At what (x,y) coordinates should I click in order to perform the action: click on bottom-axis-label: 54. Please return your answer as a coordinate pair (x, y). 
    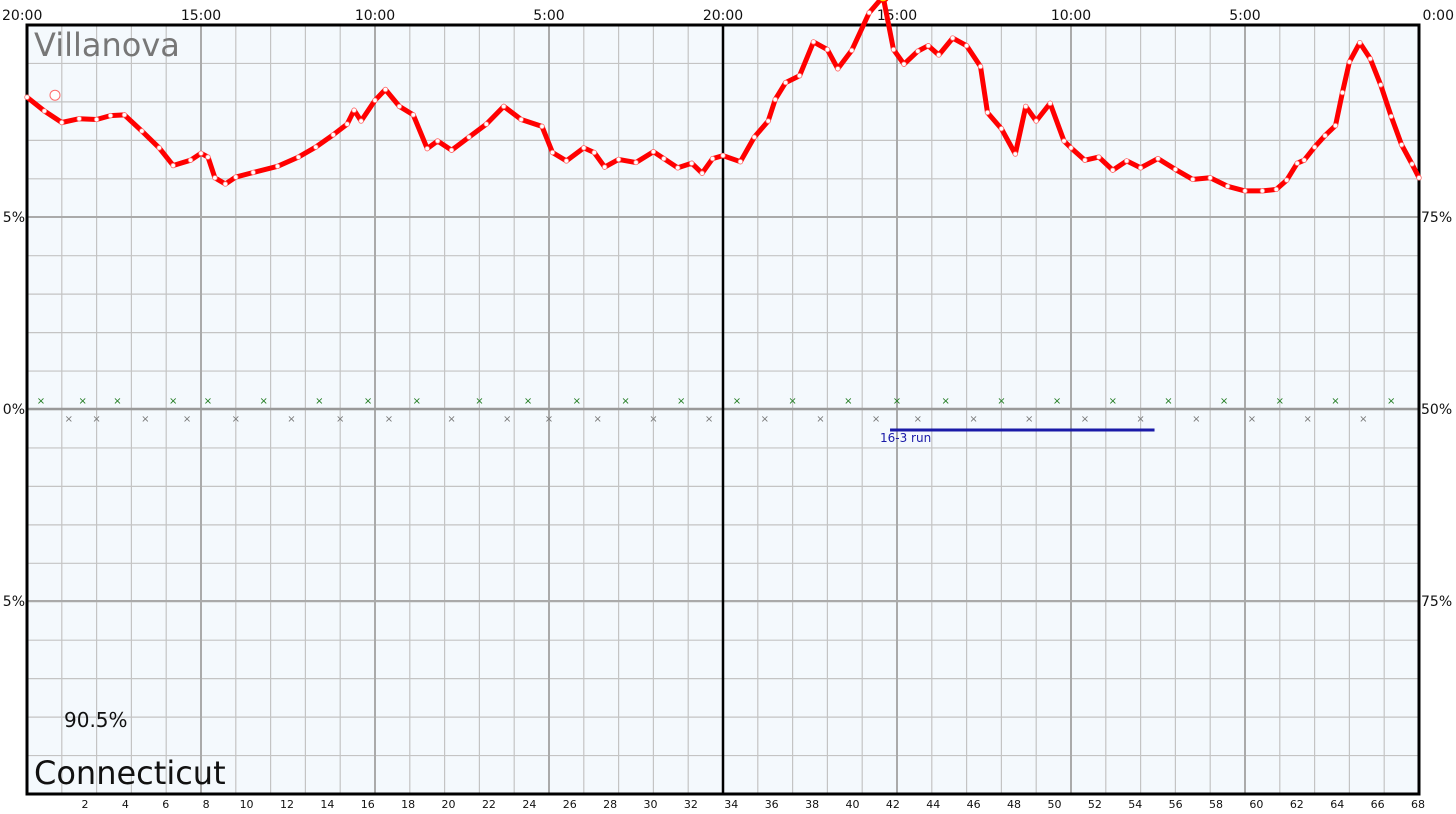
    Looking at the image, I should click on (1135, 804).